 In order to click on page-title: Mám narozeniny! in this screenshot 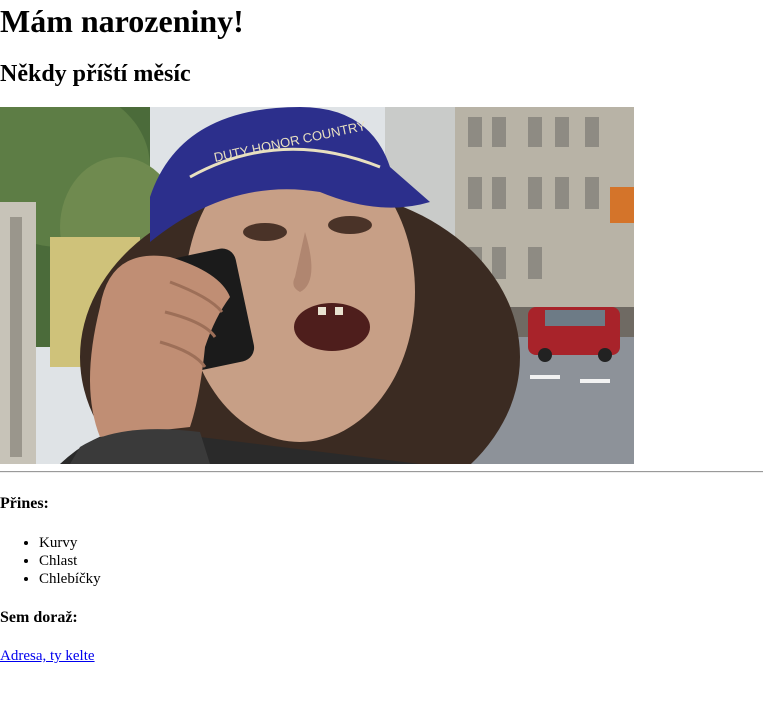, I will do `click(122, 21)`.